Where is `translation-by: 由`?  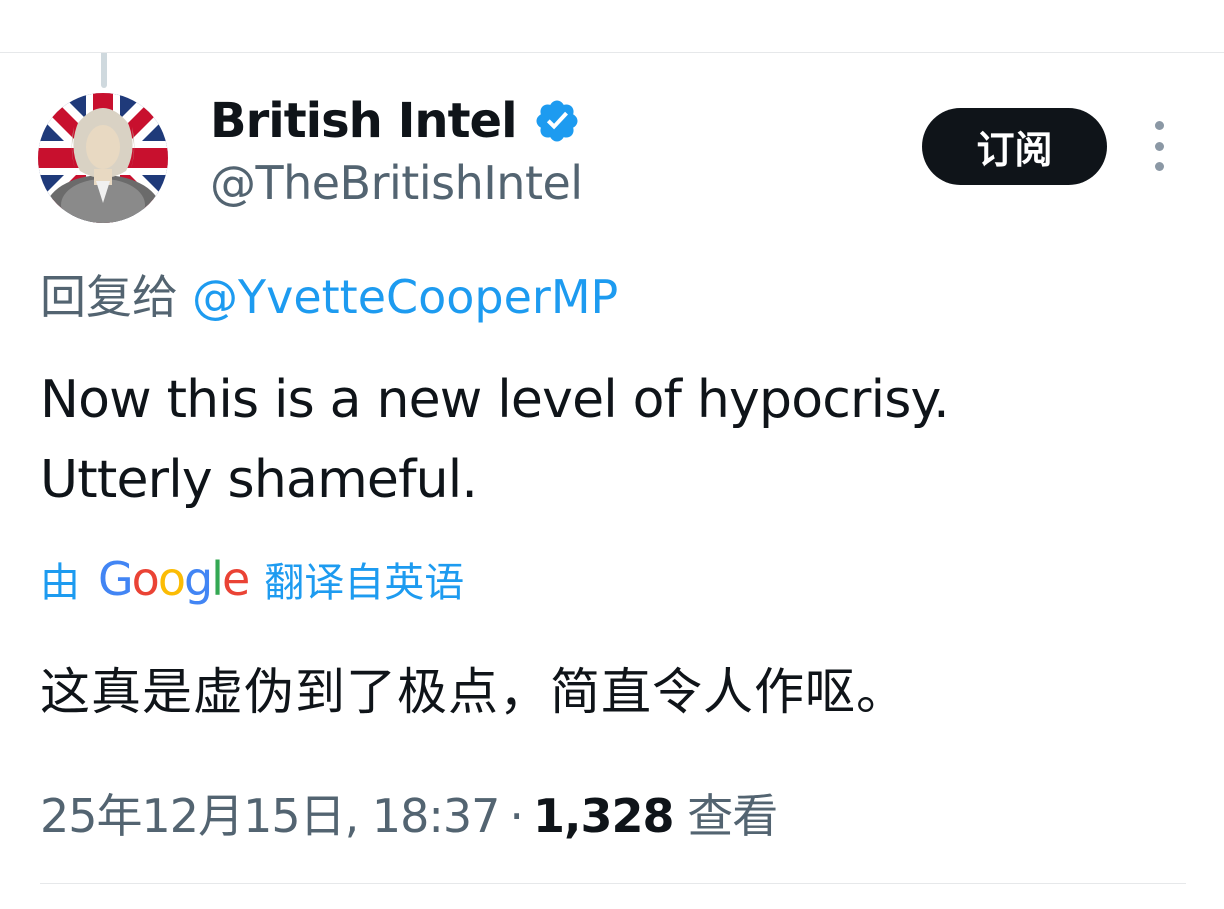 translation-by: 由 is located at coordinates (60, 583).